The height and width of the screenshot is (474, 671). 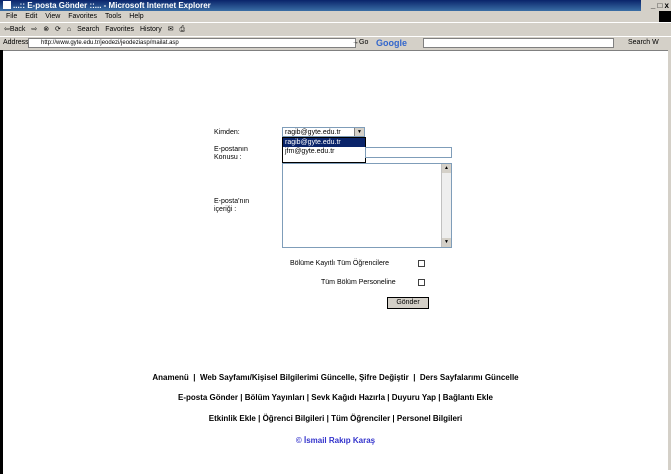 I want to click on footer-link: Tüm Öğrenciler, so click(x=360, y=418).